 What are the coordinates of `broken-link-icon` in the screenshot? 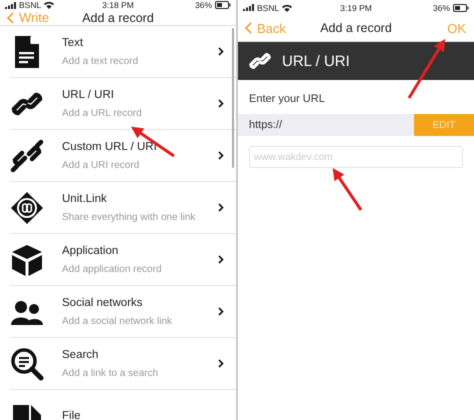 It's located at (27, 155).